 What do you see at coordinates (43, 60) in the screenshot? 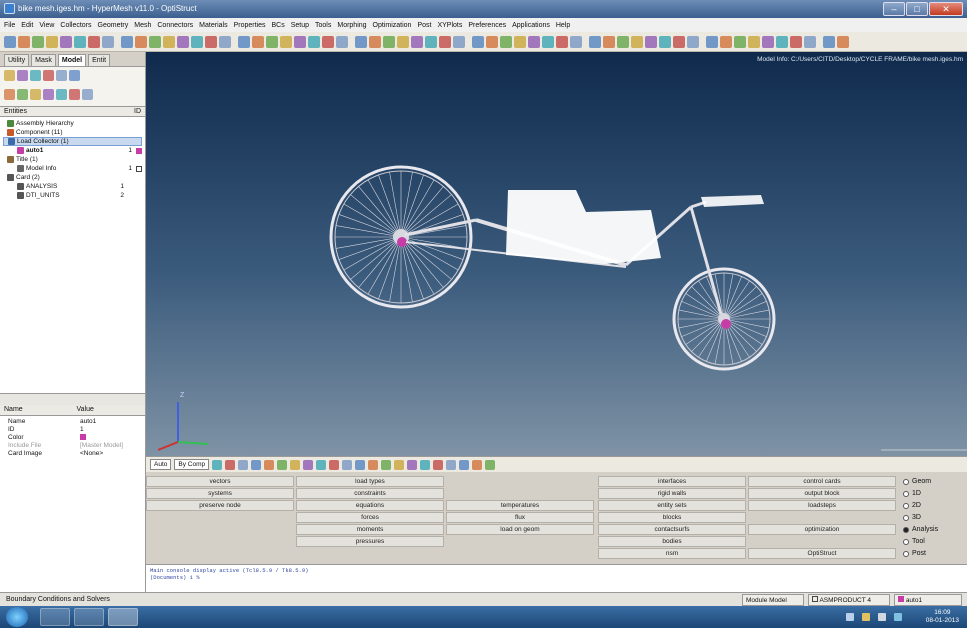
I see `tab-mask: Mask` at bounding box center [43, 60].